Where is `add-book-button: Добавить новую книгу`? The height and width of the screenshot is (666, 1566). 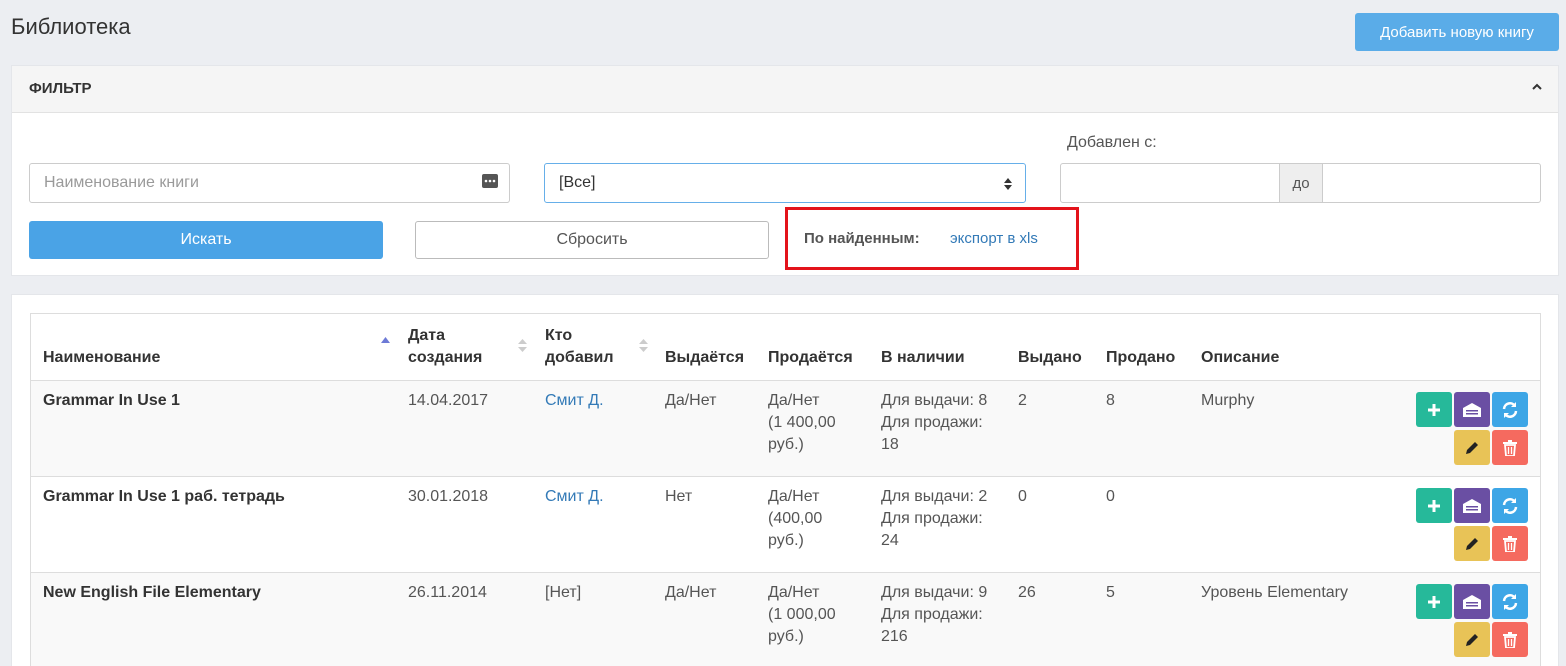
add-book-button: Добавить новую книгу is located at coordinates (1457, 32).